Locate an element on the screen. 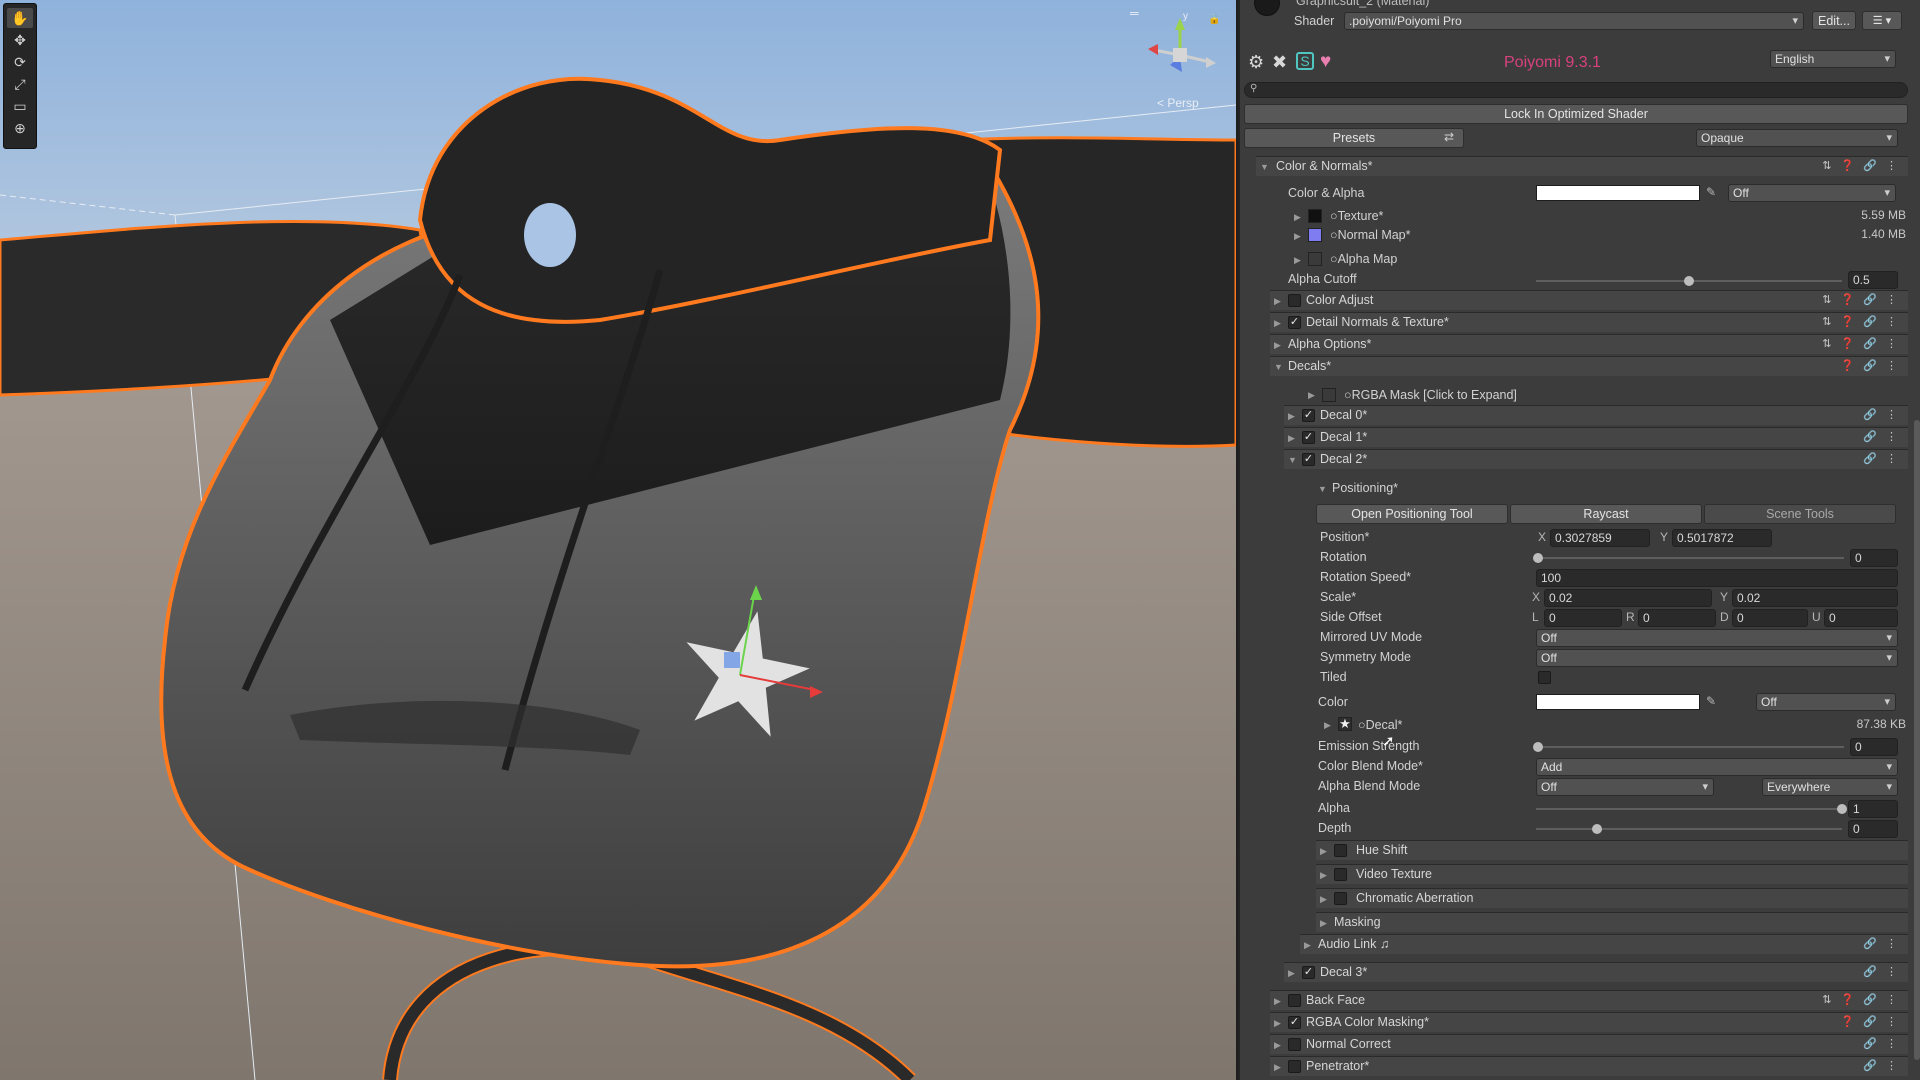  scale-y-field: 0.02 is located at coordinates (1815, 598).